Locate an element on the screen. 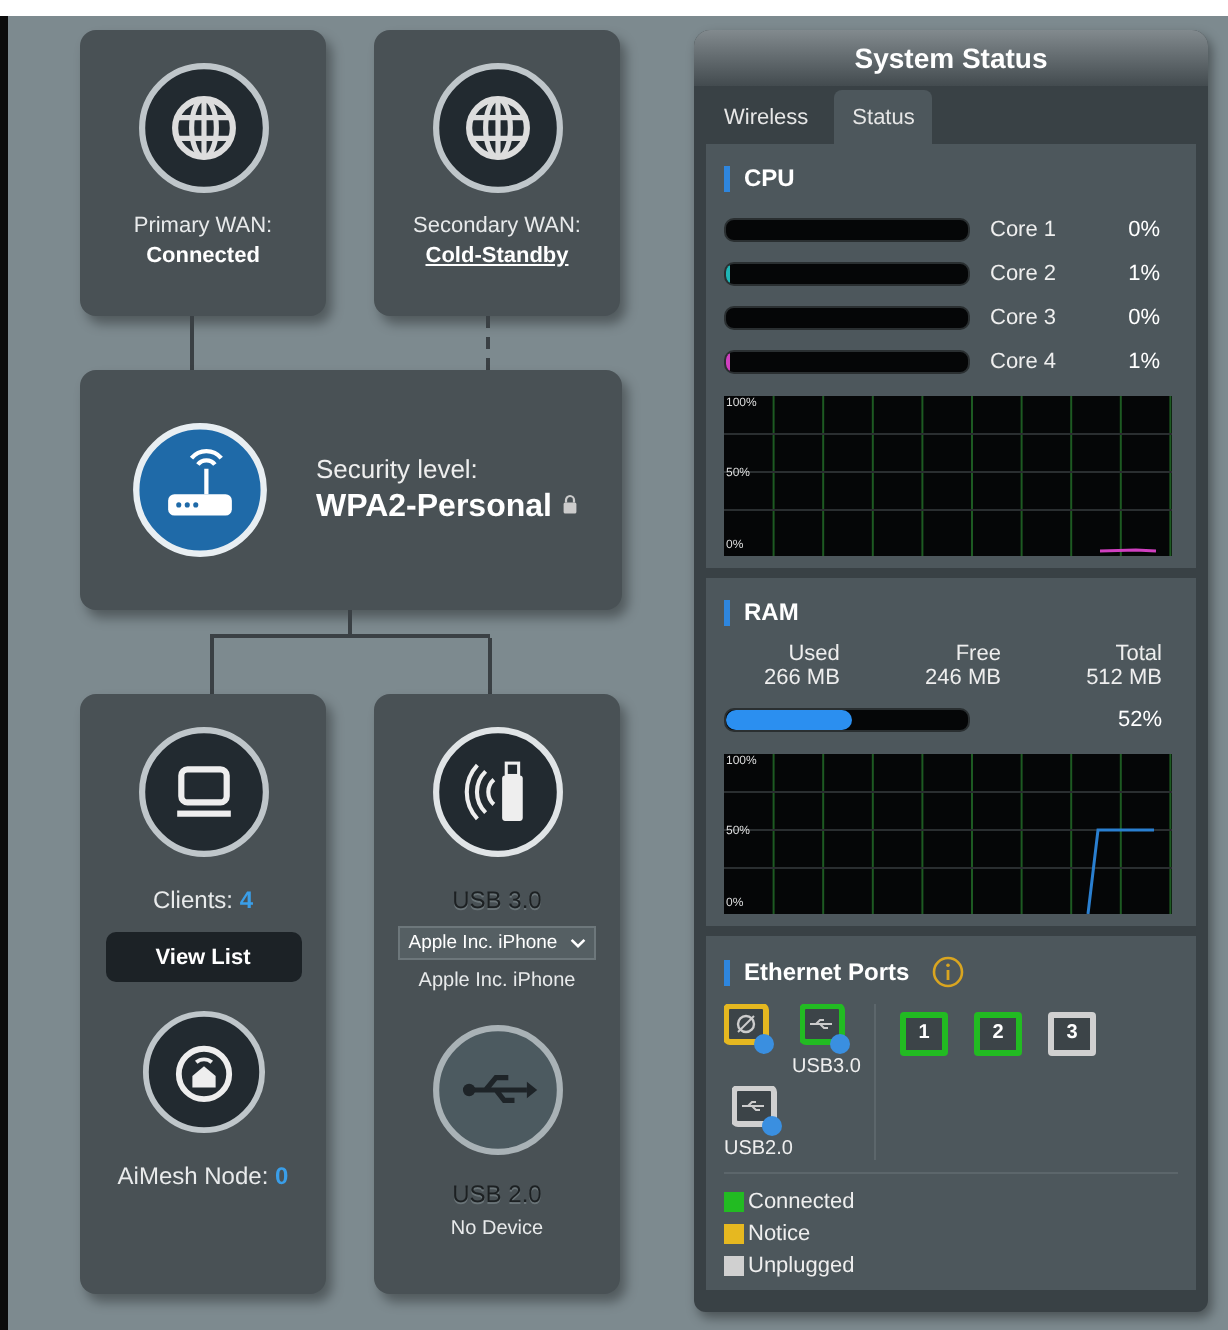 Image resolution: width=1228 pixels, height=1330 pixels. router-card: Security level: WPA2-Personal is located at coordinates (351, 490).